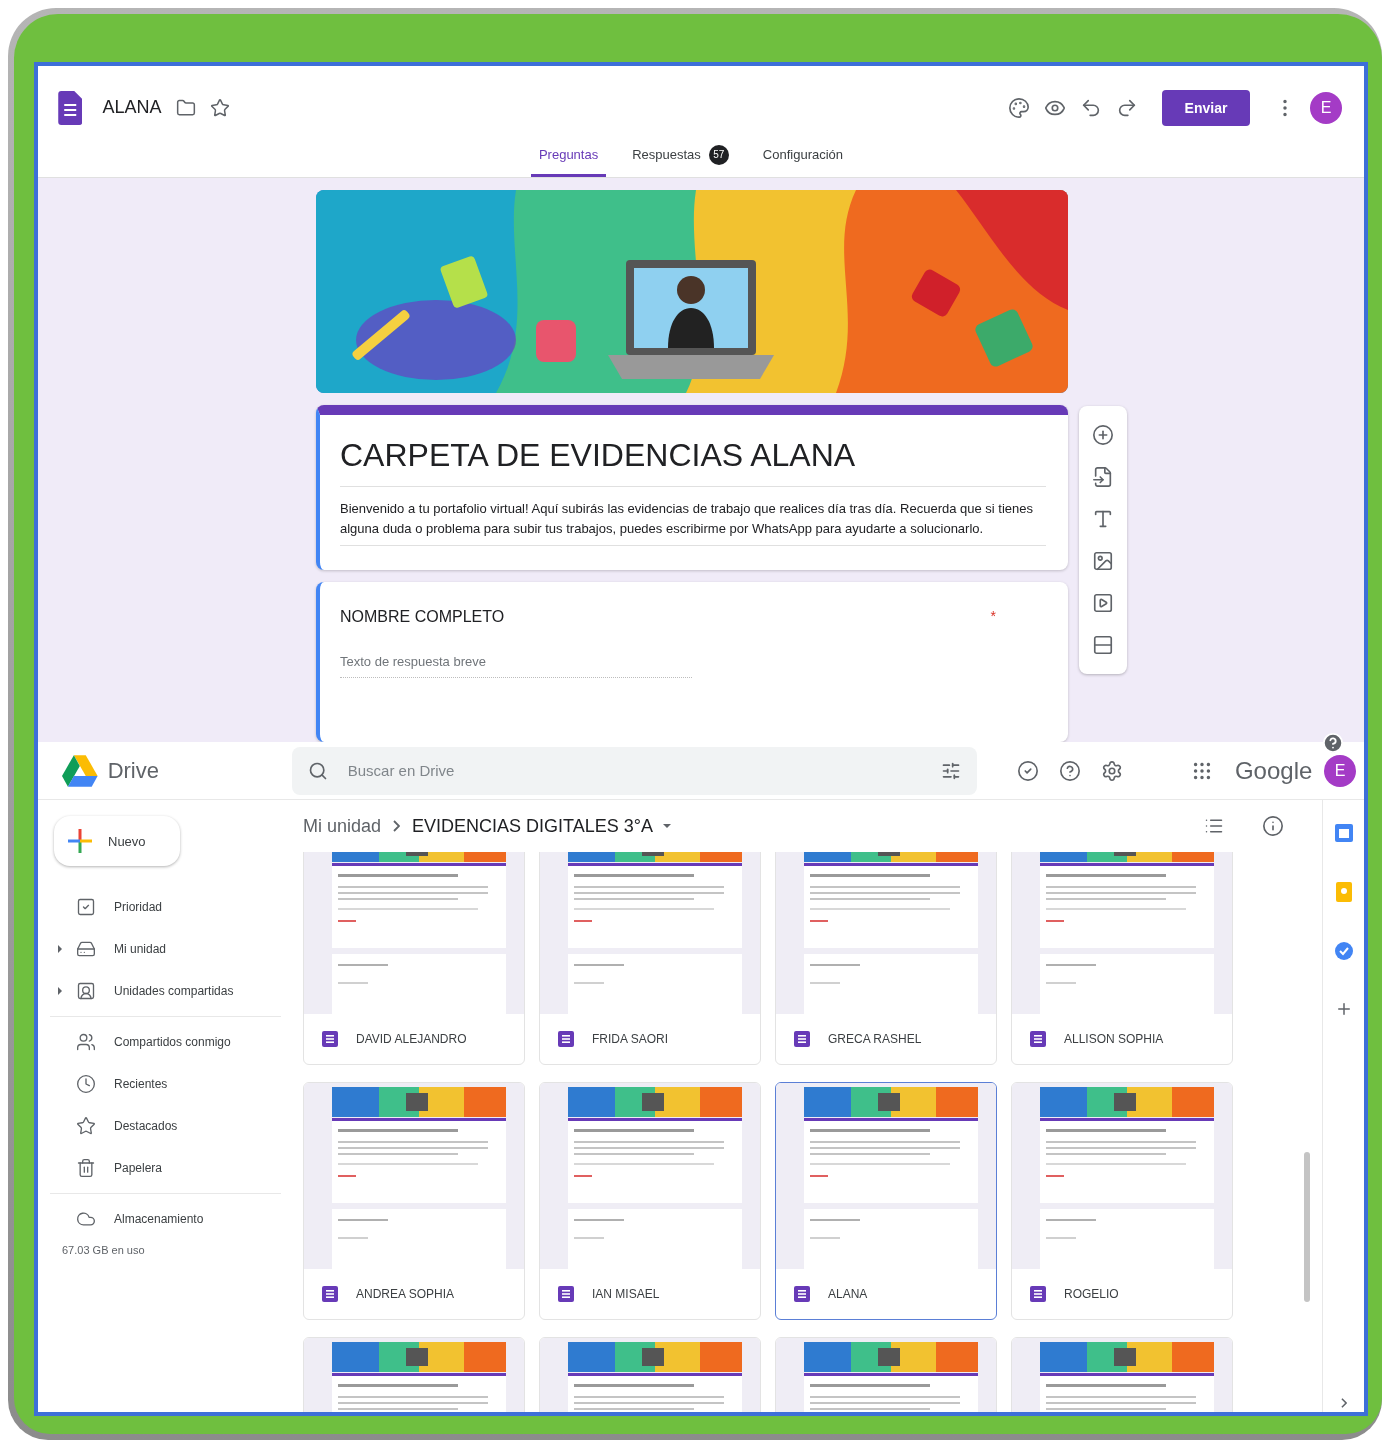  I want to click on tab: Configuración, so click(803, 156).